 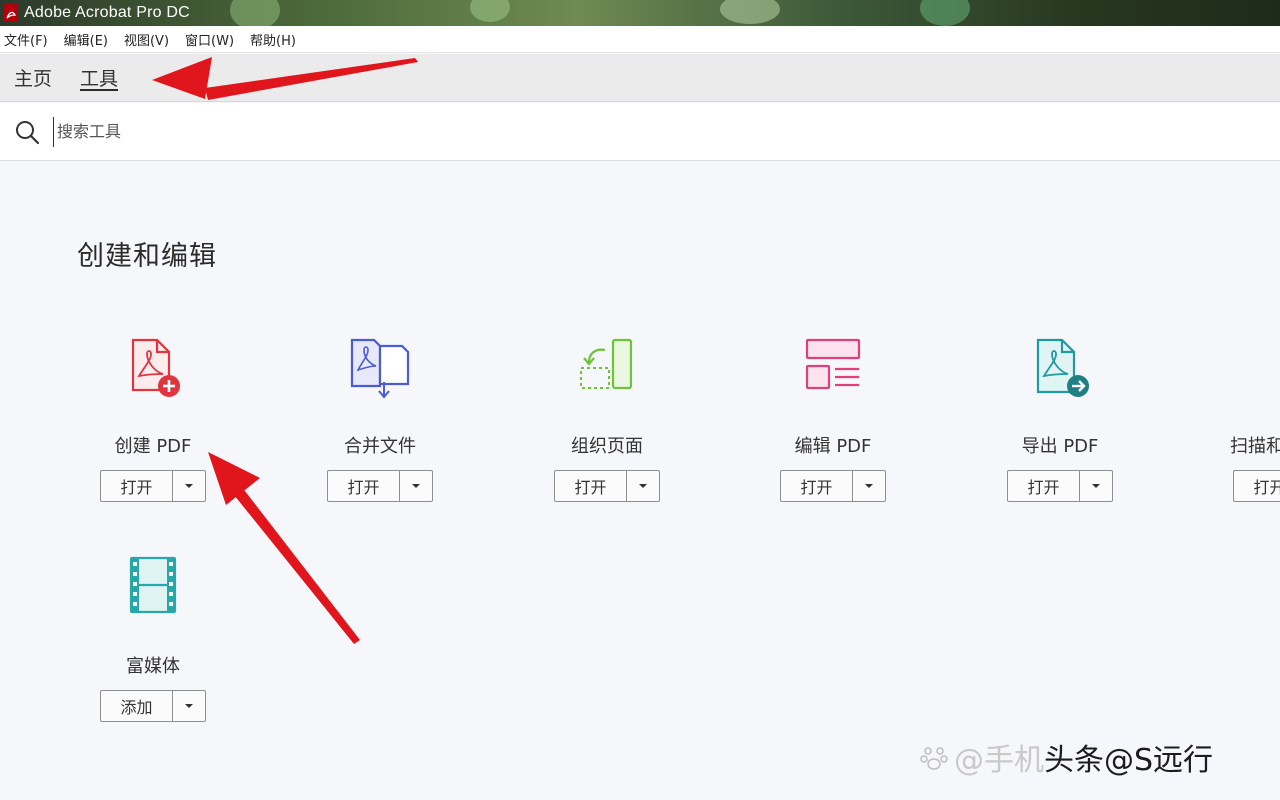 I want to click on tool-label: 创建 PDF, so click(x=153, y=446).